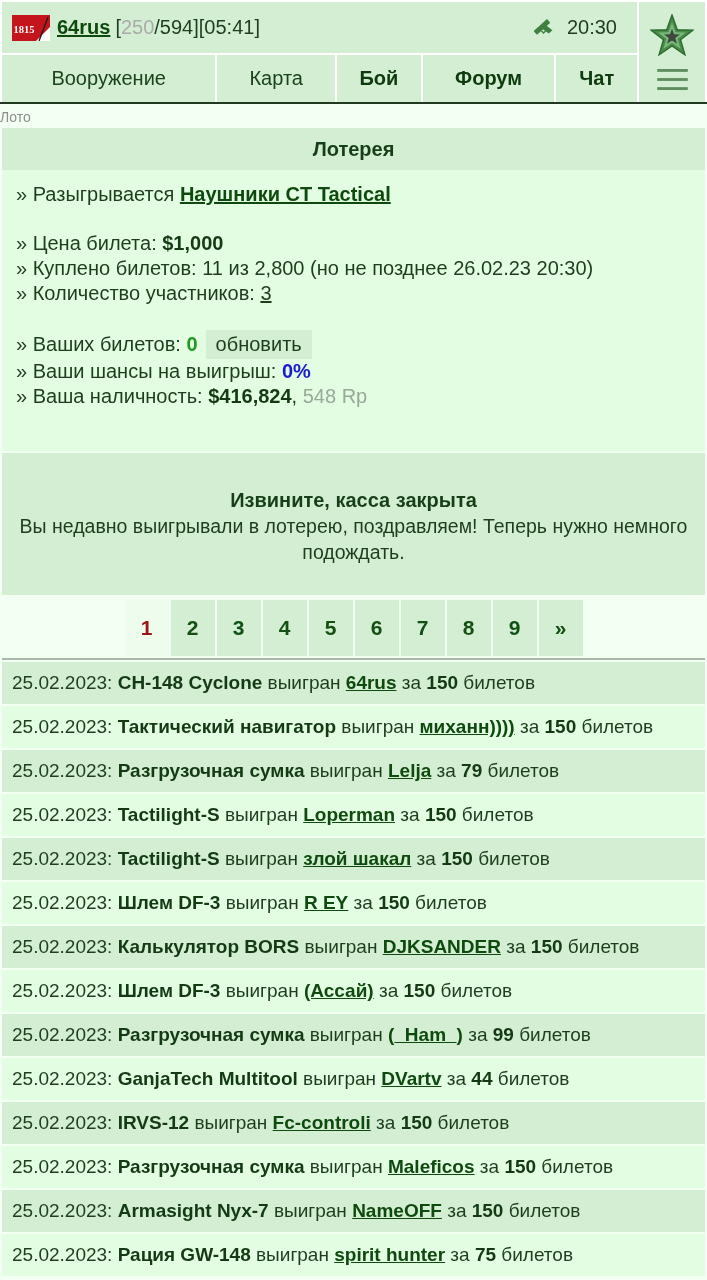  What do you see at coordinates (276, 78) in the screenshot?
I see `nav-tab: Карта` at bounding box center [276, 78].